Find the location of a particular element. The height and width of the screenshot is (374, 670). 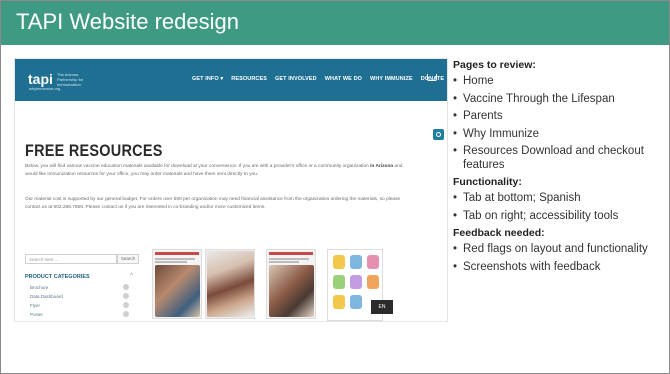

feedback-list-item: Red flags on layout and functionality is located at coordinates (558, 250).